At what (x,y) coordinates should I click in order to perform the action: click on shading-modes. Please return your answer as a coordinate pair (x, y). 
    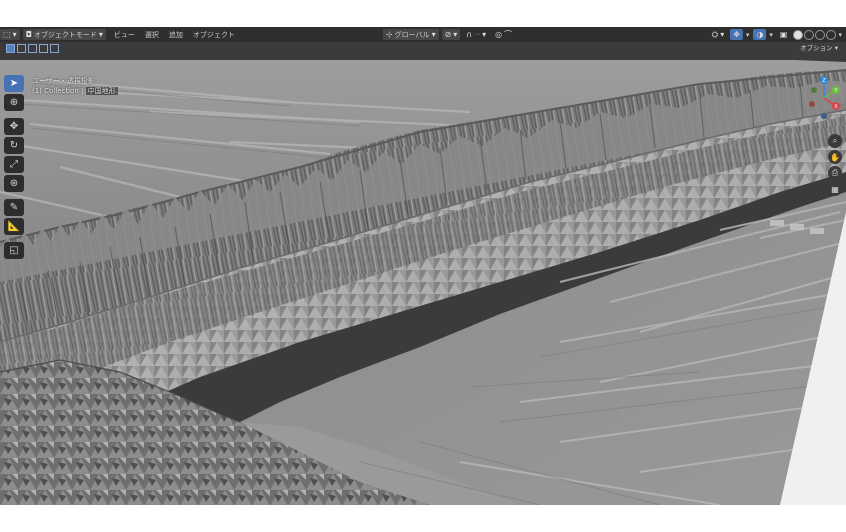
    Looking at the image, I should click on (815, 34).